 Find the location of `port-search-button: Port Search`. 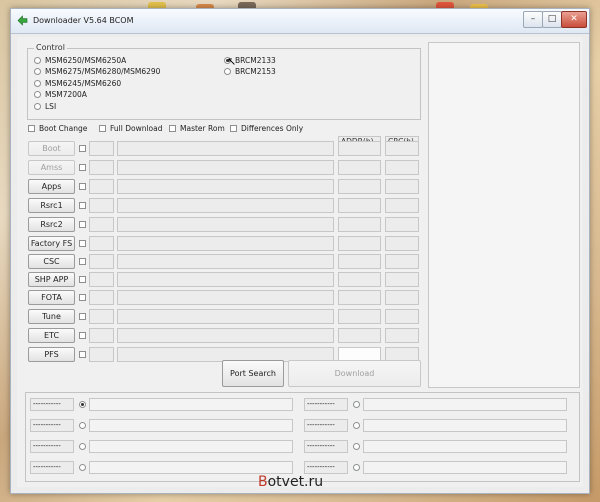

port-search-button: Port Search is located at coordinates (253, 373).